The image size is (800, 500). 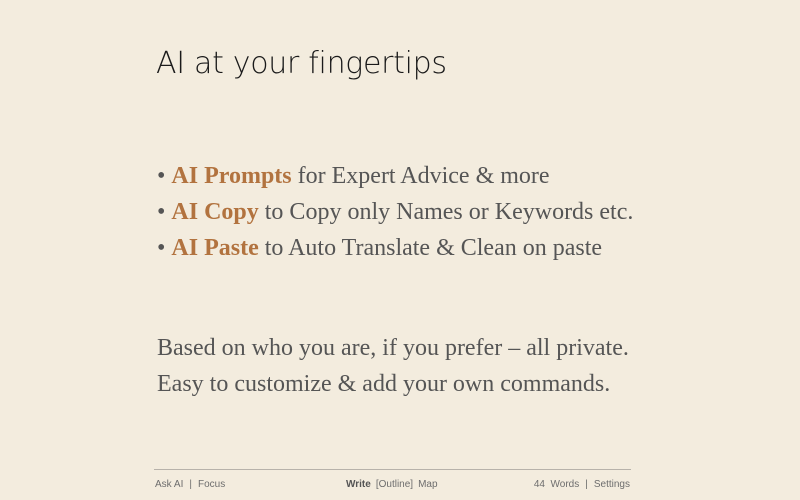 I want to click on feature-item-ai-prompts: • AI Prompts for Expert Advice & more, so click(x=395, y=176).